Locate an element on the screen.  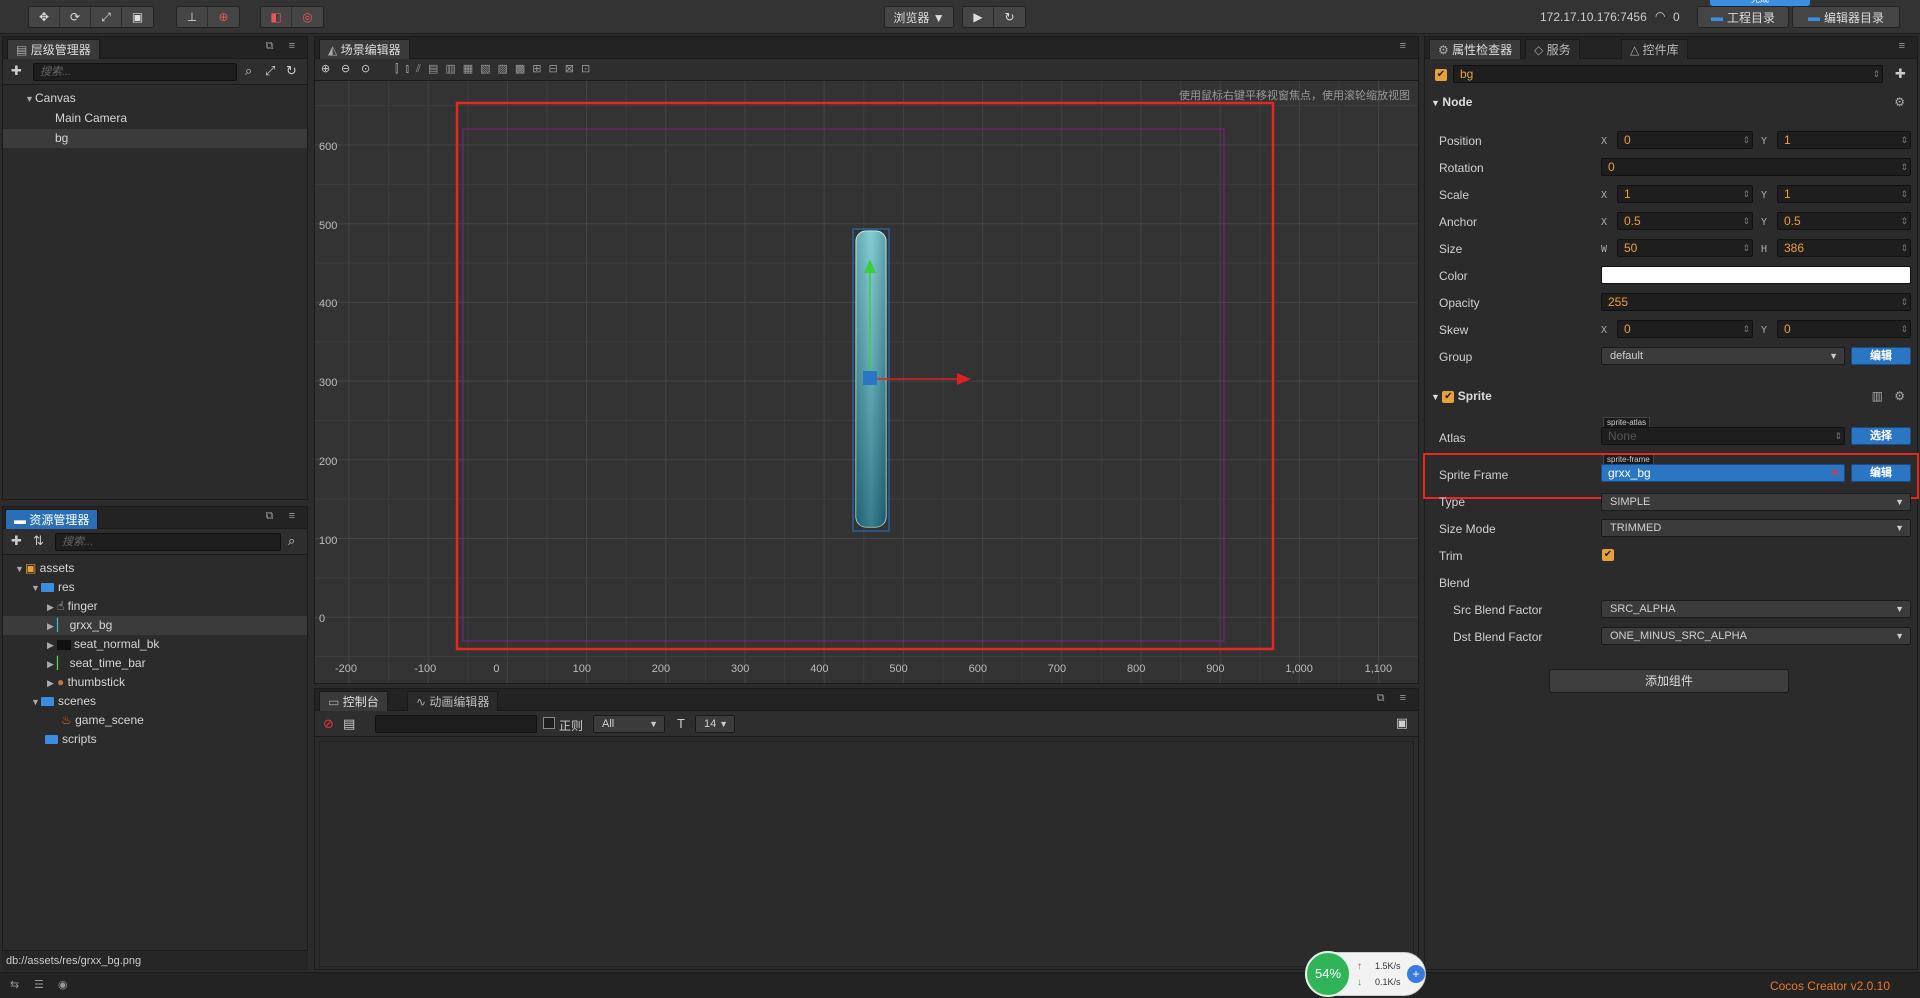
scale-tool-icon: ⤢ is located at coordinates (106, 17).